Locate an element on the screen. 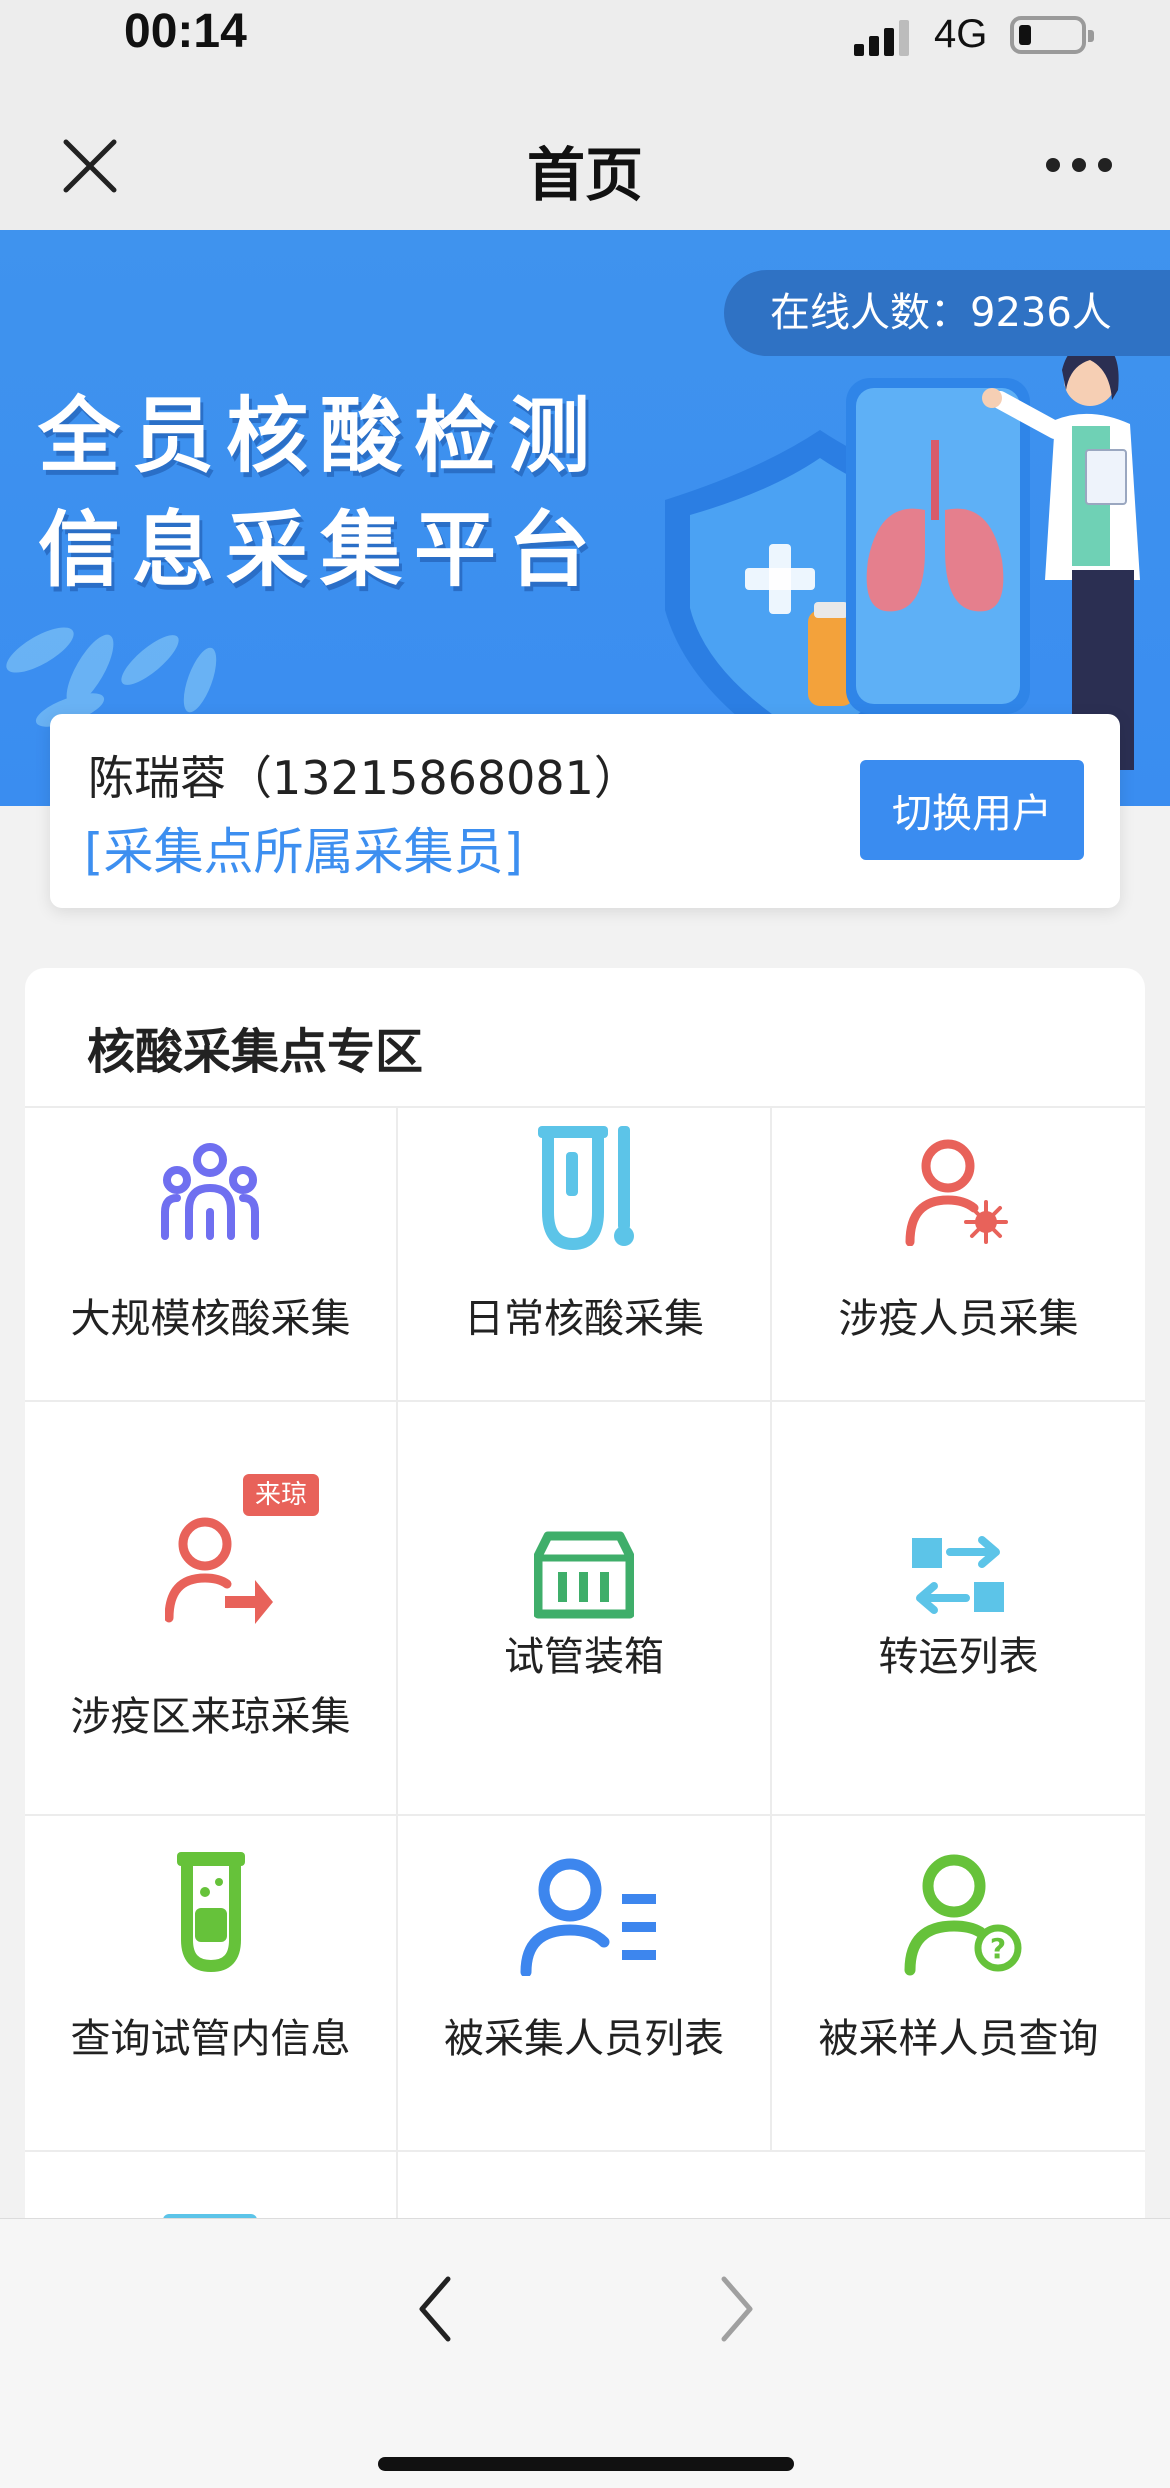  person-list-icon is located at coordinates (588, 1917).